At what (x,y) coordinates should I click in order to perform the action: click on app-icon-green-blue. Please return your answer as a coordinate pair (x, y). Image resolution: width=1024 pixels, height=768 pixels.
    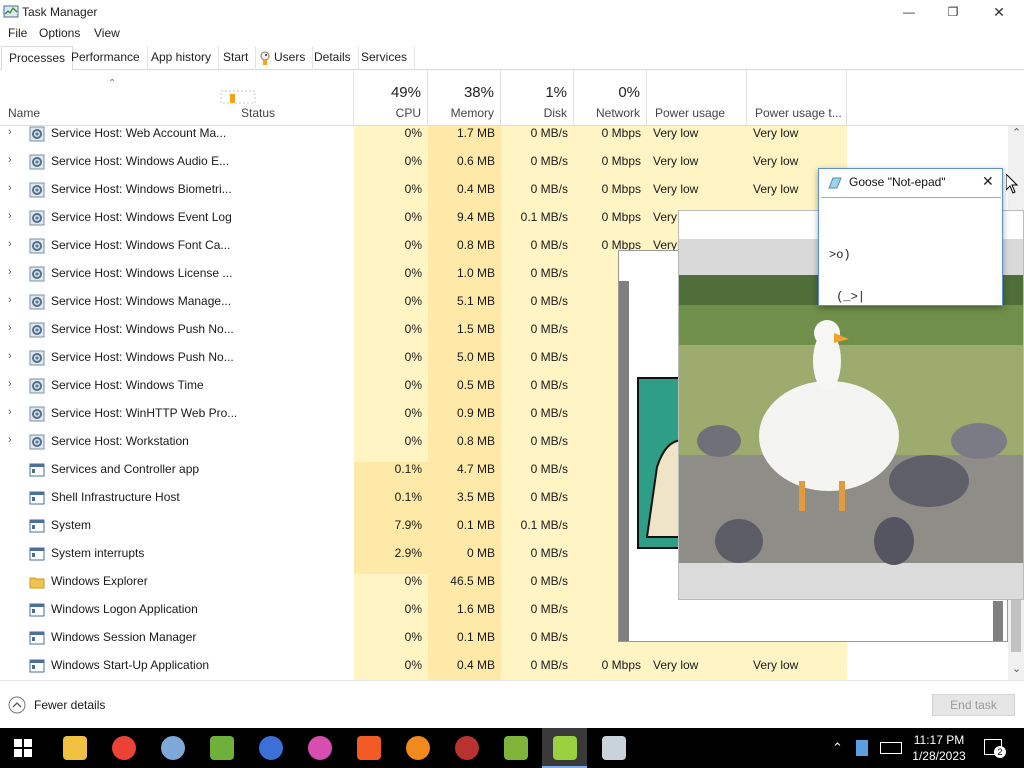
    Looking at the image, I should click on (222, 748).